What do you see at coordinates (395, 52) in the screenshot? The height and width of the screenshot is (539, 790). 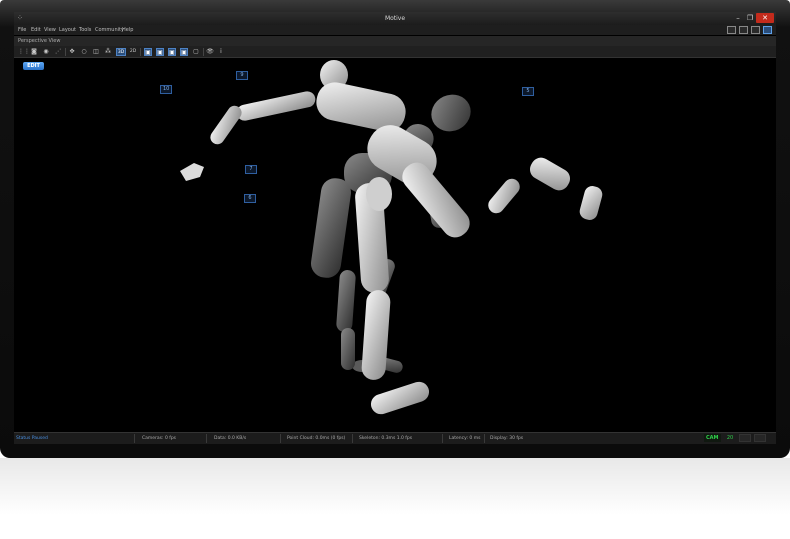 I see `viewport-toolbar: ⋮⋮ ◙ ◉ ⋰ ✥ ○ ◫ ⁂ 3D 2D ▣ ▣ ▣ ▣ ▢ 👁 i` at bounding box center [395, 52].